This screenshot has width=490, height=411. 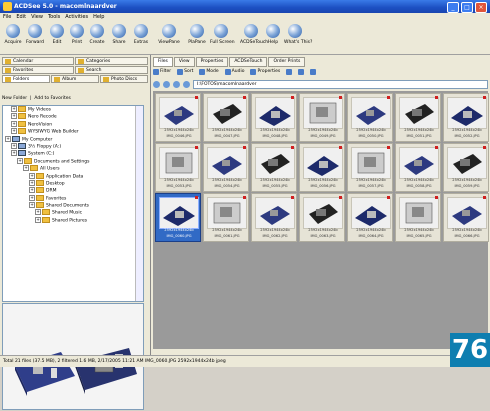 What do you see at coordinates (322, 167) in the screenshot?
I see `thumbnail: 2592x1944x24b IMG_0056.JPG` at bounding box center [322, 167].